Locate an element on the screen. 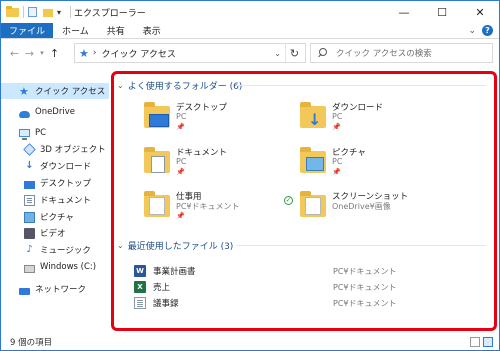  folder-tile-work: 仕事用 PC¥ドキュメント 📌 is located at coordinates (217, 205).